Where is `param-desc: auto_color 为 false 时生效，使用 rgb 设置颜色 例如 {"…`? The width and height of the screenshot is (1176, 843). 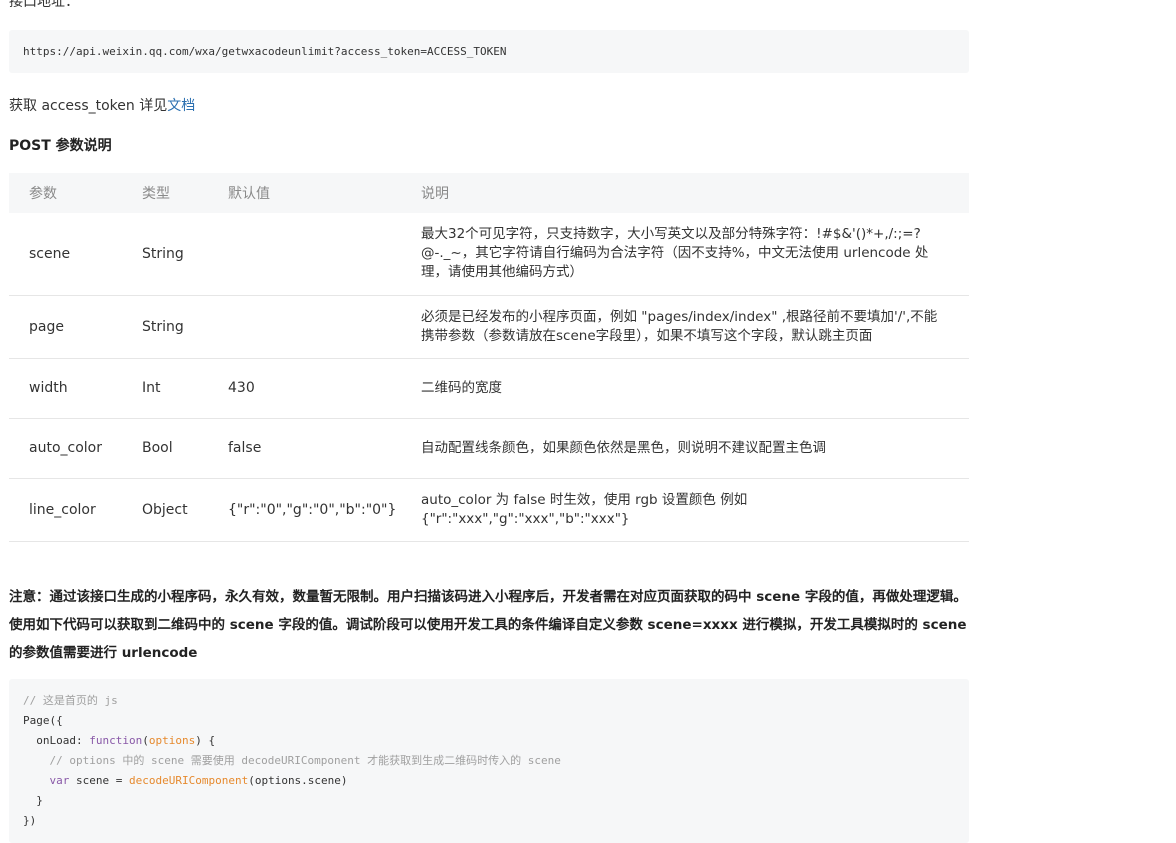 param-desc: auto_color 为 false 时生效，使用 rgb 设置颜色 例如 {"… is located at coordinates (695, 510).